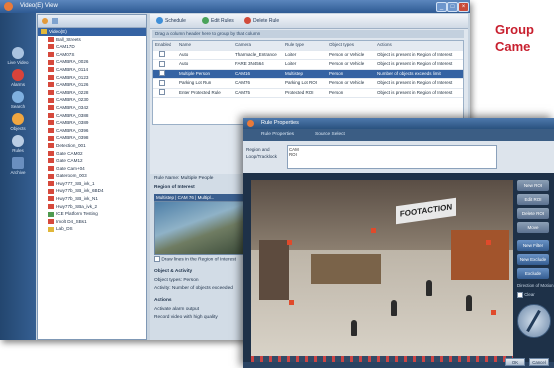 The image size is (554, 368). What do you see at coordinates (92, 100) in the screenshot?
I see `tree-item: CAMBRA_0230` at bounding box center [92, 100].